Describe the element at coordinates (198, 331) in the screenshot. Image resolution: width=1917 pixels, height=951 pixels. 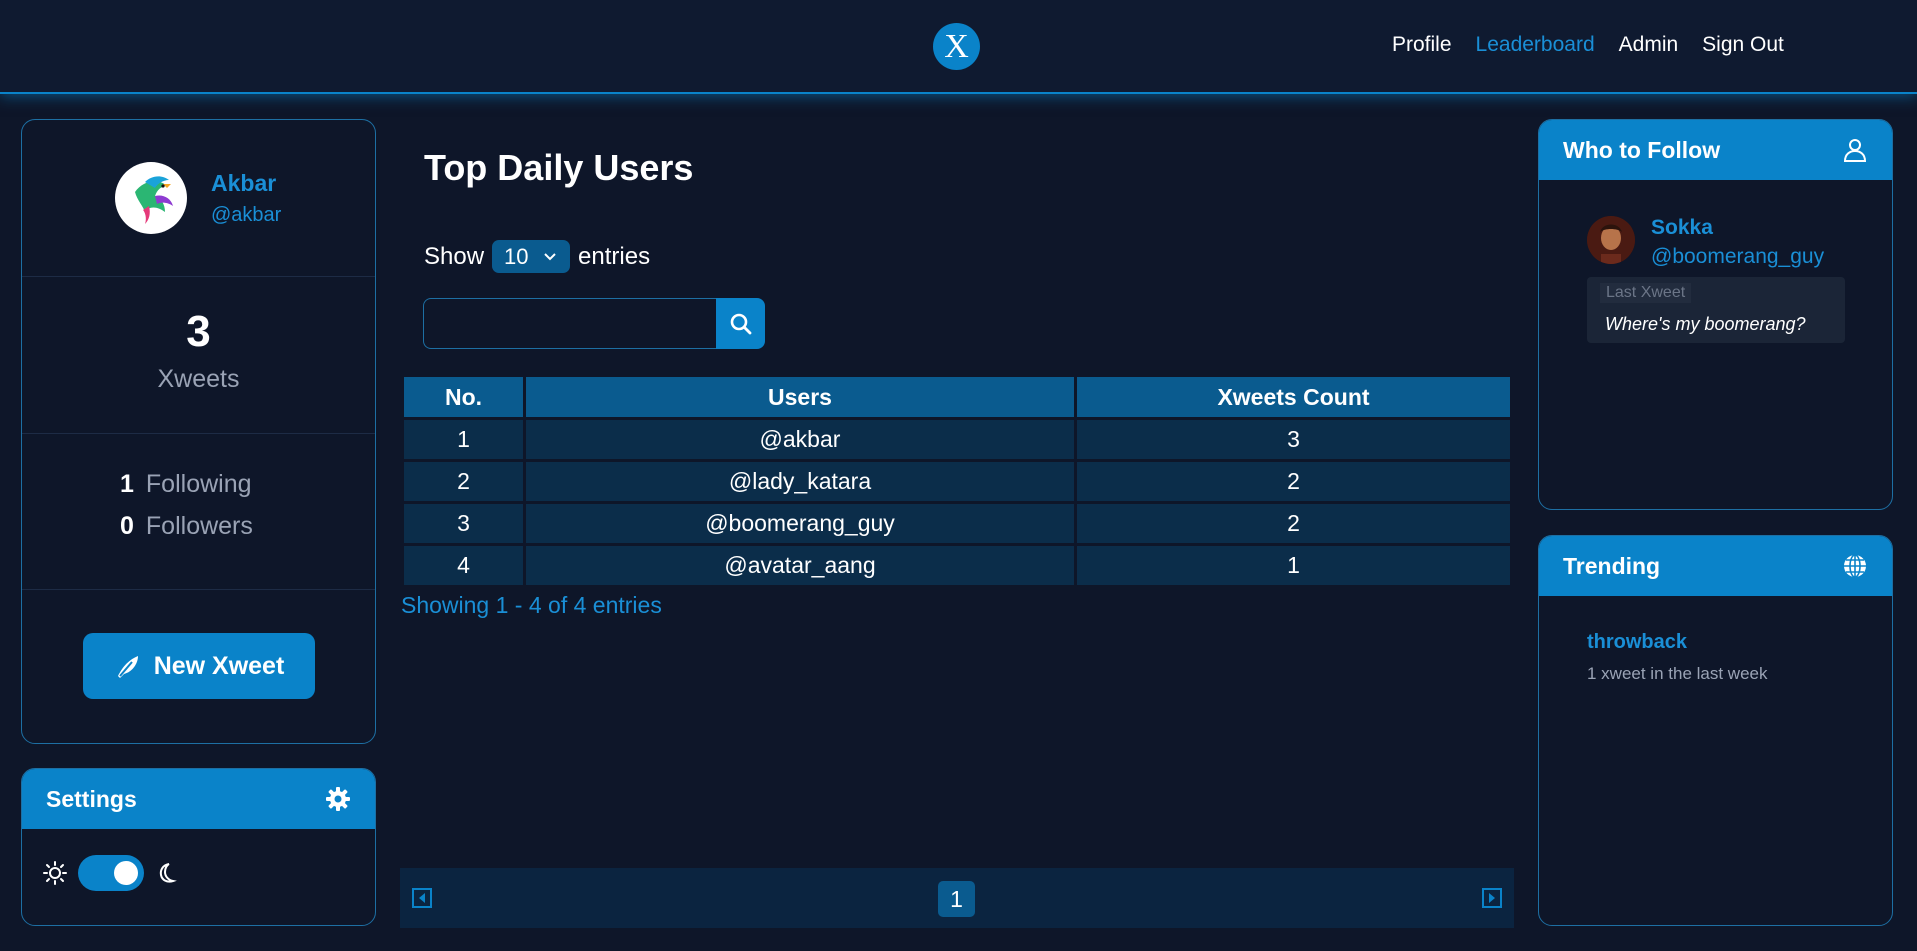
I see `xweets-count: 3` at that location.